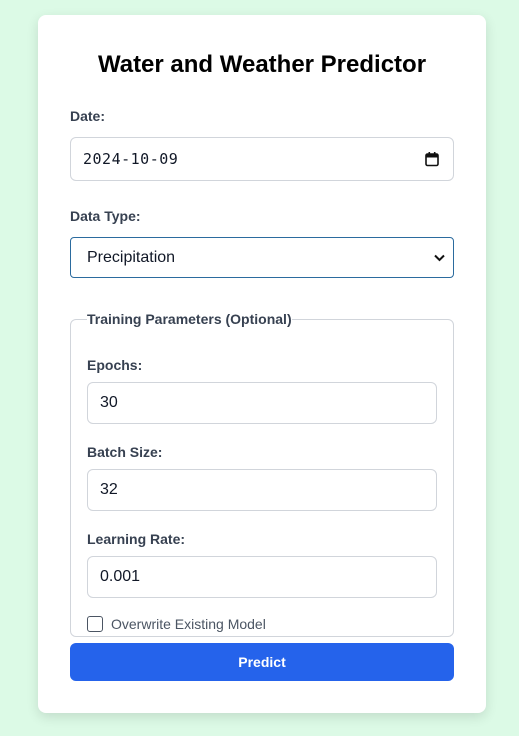 This screenshot has height=736, width=519. I want to click on overwrite-label: Overwrite Existing Model, so click(188, 624).